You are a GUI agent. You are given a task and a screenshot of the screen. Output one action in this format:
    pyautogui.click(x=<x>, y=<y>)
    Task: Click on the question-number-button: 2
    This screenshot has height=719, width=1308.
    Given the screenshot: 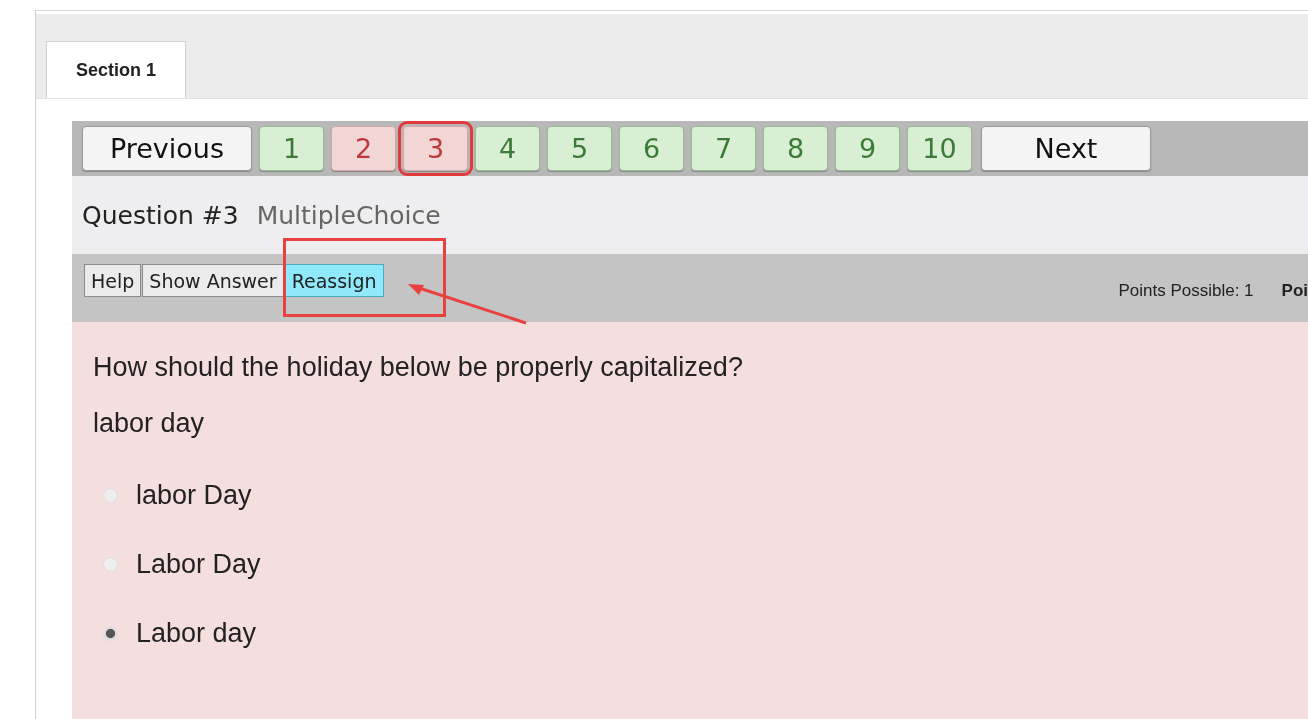 What is the action you would take?
    pyautogui.click(x=363, y=148)
    